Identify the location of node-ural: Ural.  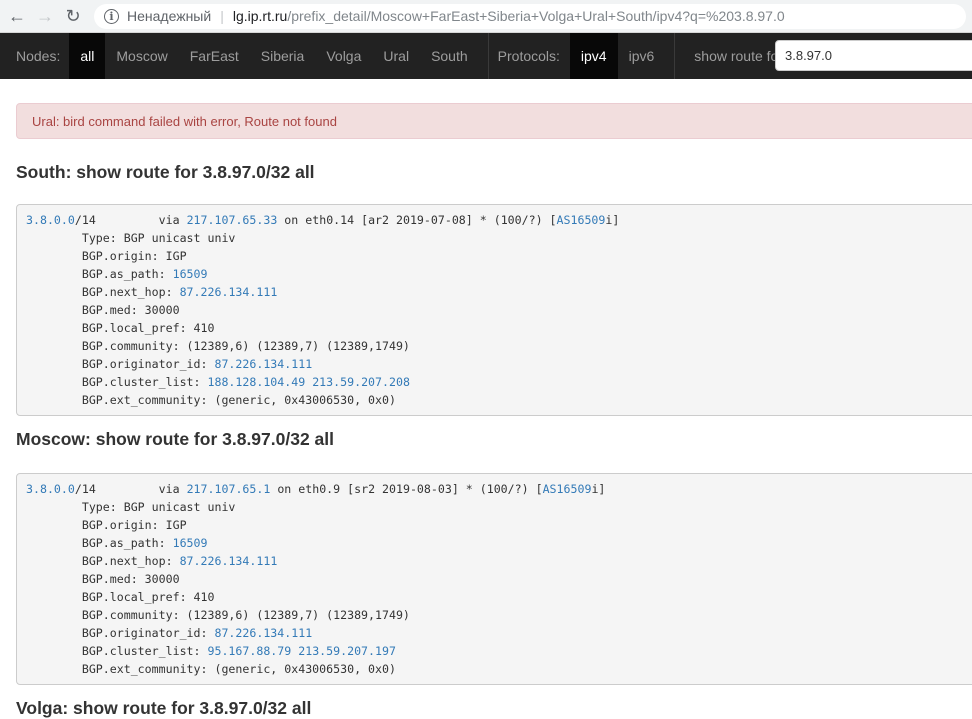
(396, 56).